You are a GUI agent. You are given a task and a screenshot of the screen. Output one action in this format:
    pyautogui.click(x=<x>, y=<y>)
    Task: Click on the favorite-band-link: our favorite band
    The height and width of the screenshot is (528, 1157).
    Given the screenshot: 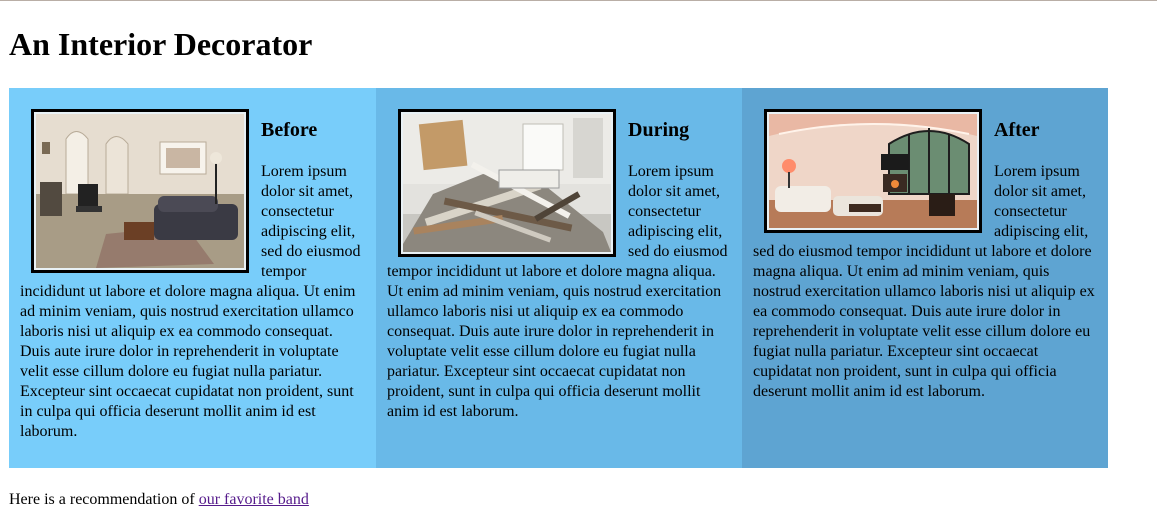 What is the action you would take?
    pyautogui.click(x=254, y=499)
    